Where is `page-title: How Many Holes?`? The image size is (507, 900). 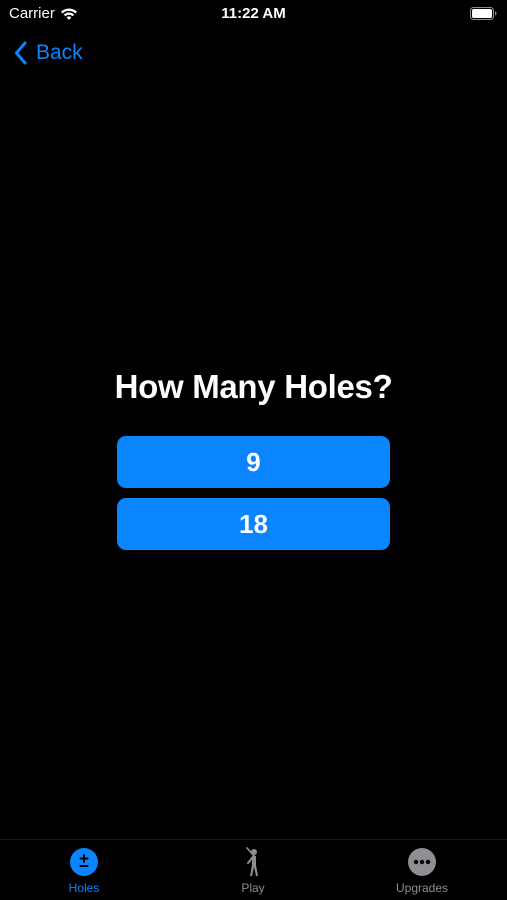 page-title: How Many Holes? is located at coordinates (253, 386).